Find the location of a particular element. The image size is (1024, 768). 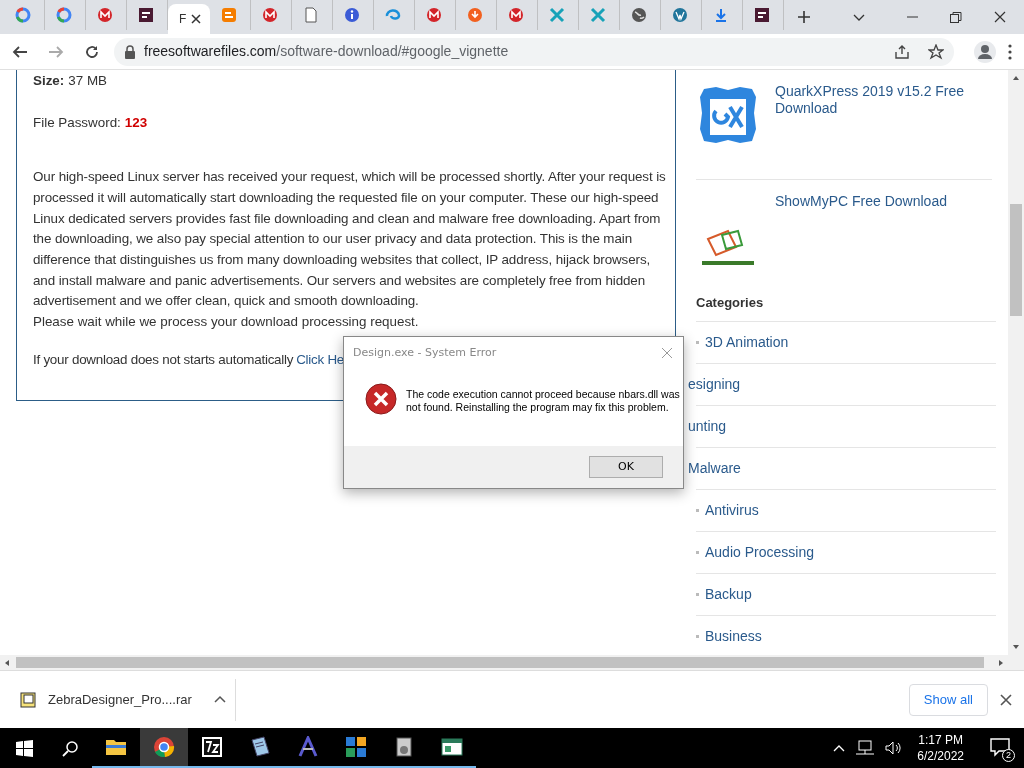

restore-icon is located at coordinates (956, 17).